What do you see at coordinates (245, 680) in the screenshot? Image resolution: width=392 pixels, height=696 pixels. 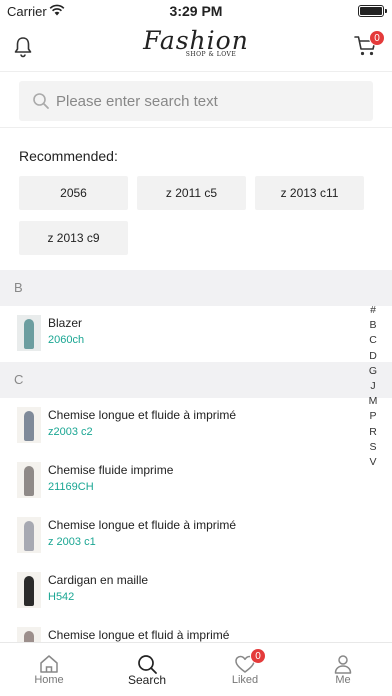 I see `tab-label: Liked` at bounding box center [245, 680].